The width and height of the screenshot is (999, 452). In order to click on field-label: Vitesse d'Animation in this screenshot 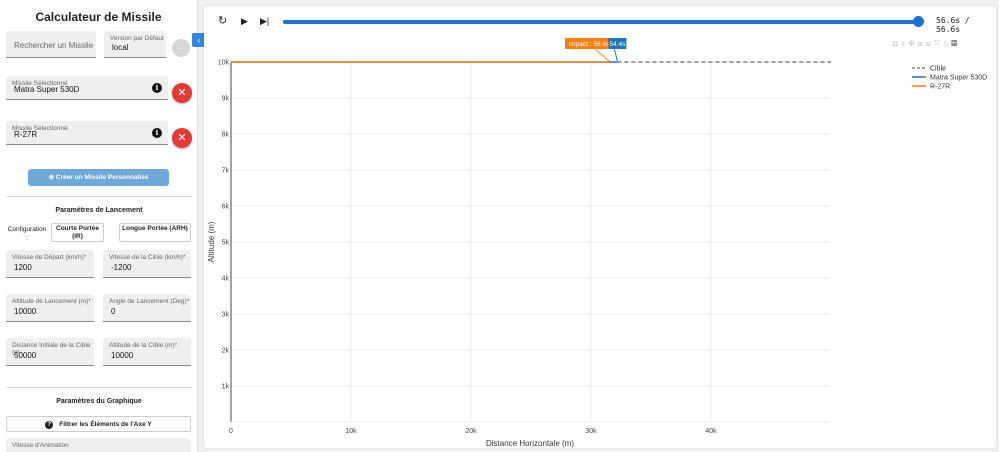, I will do `click(40, 445)`.